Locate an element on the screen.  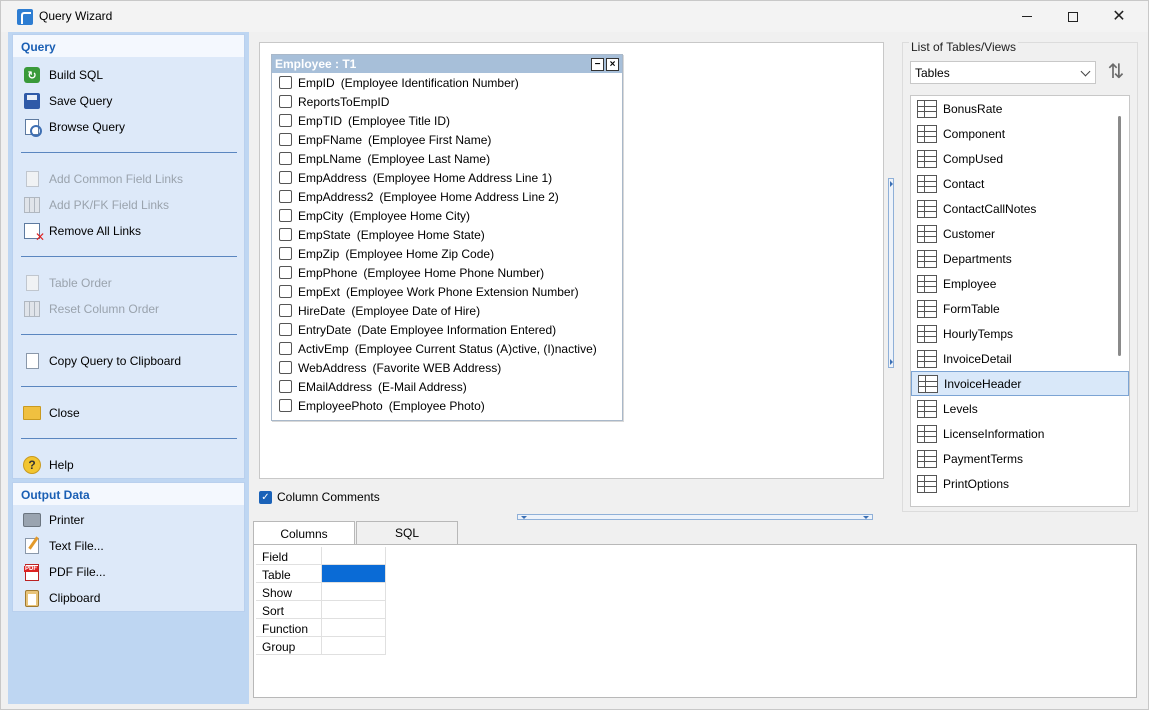
field-name: EmpPhone is located at coordinates (328, 272).